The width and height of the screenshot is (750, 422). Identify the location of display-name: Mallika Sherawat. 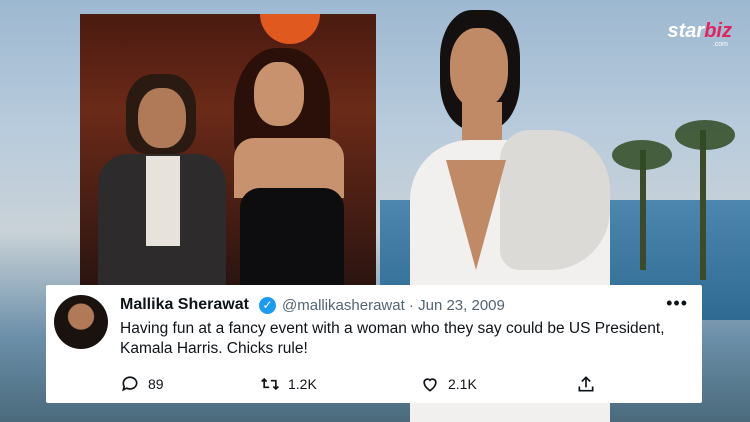
(184, 305).